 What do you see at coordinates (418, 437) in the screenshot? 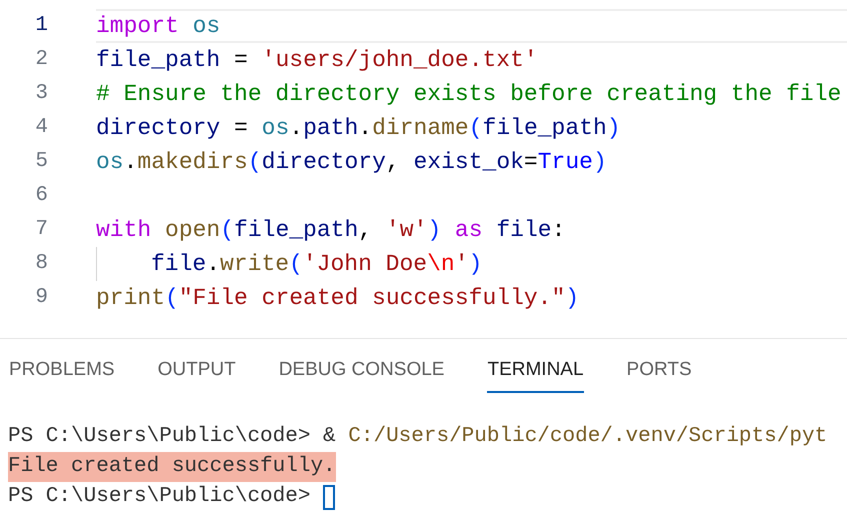
I see `terminal-line: PS C:\Users\Public\code> & C:/Users/Public/code/.venv/Scripts/pyt` at bounding box center [418, 437].